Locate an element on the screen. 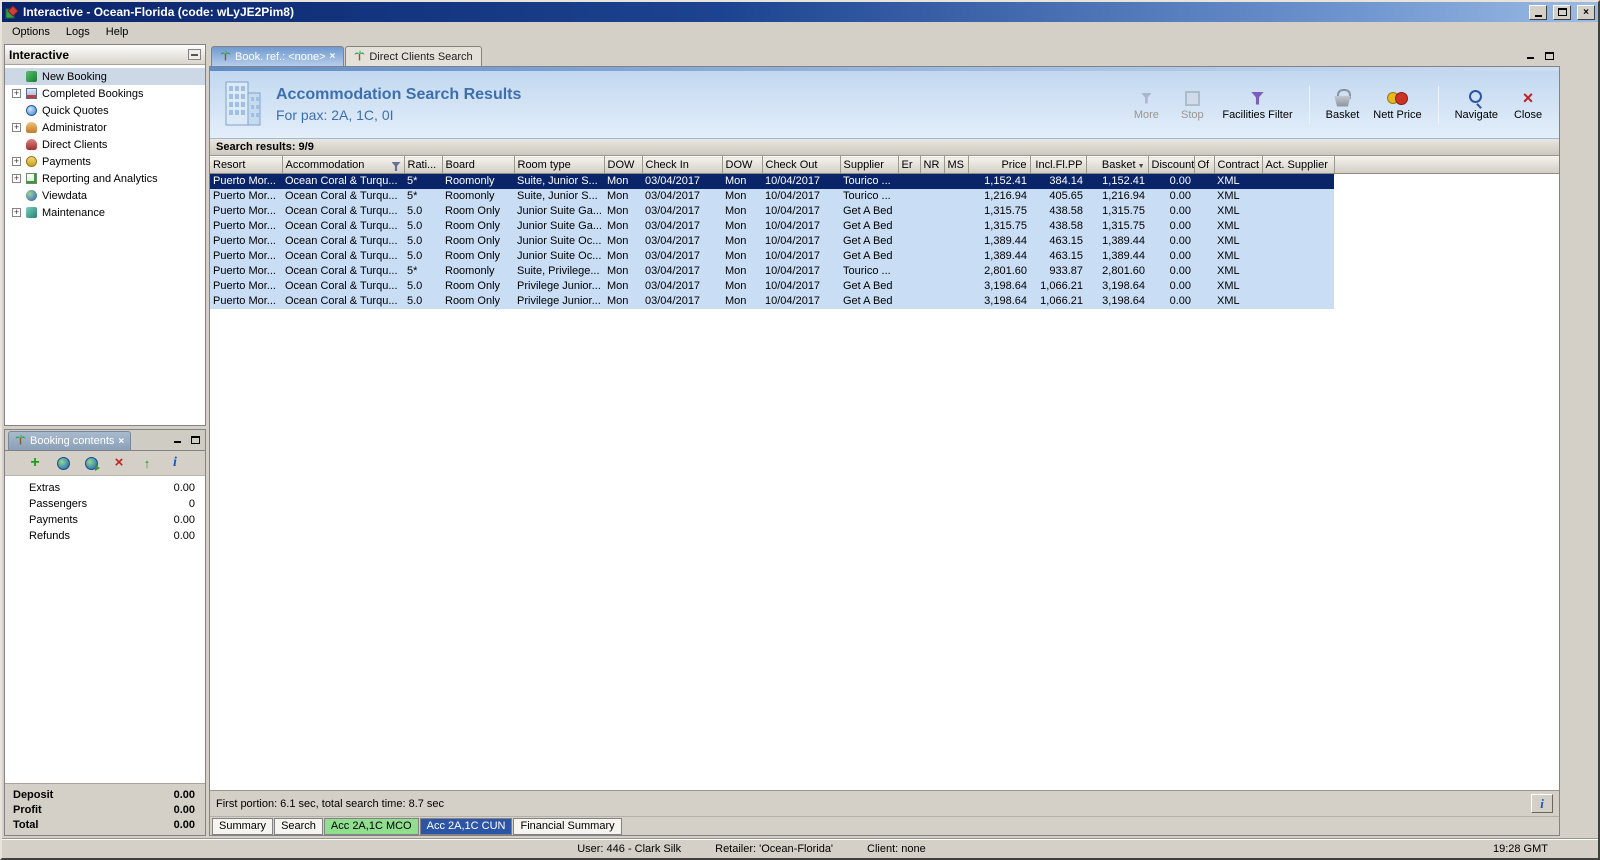  column-header-nr: NR is located at coordinates (932, 165).